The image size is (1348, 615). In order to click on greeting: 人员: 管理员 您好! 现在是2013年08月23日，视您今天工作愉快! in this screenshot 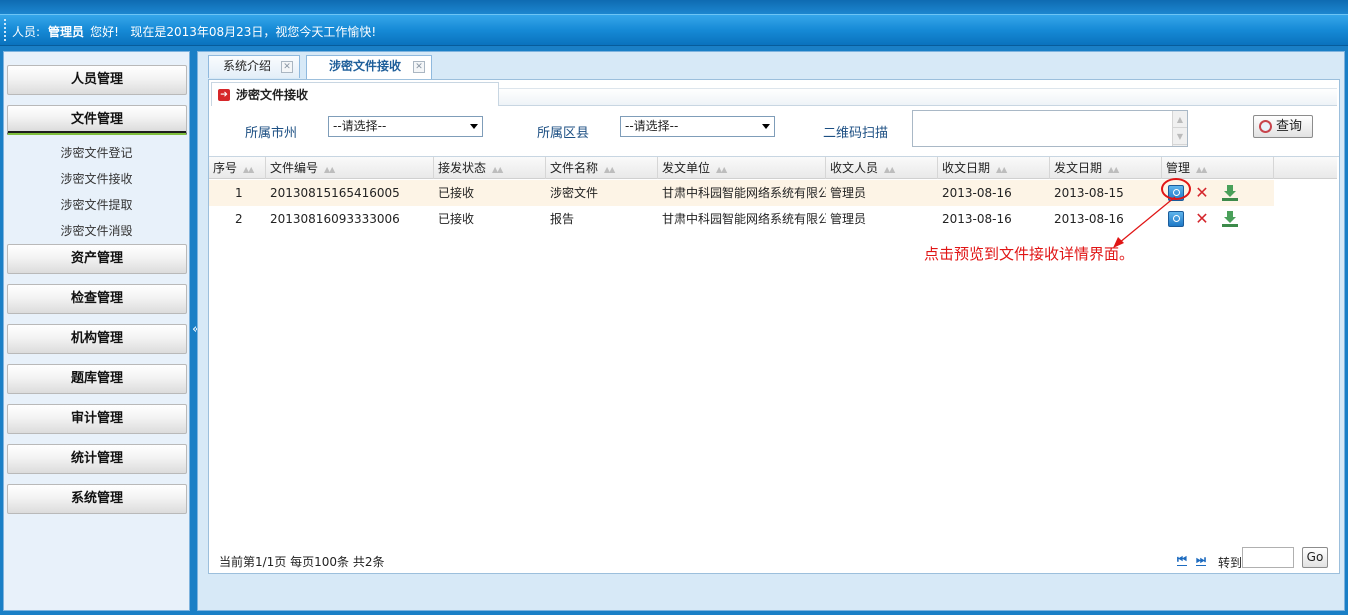, I will do `click(194, 31)`.